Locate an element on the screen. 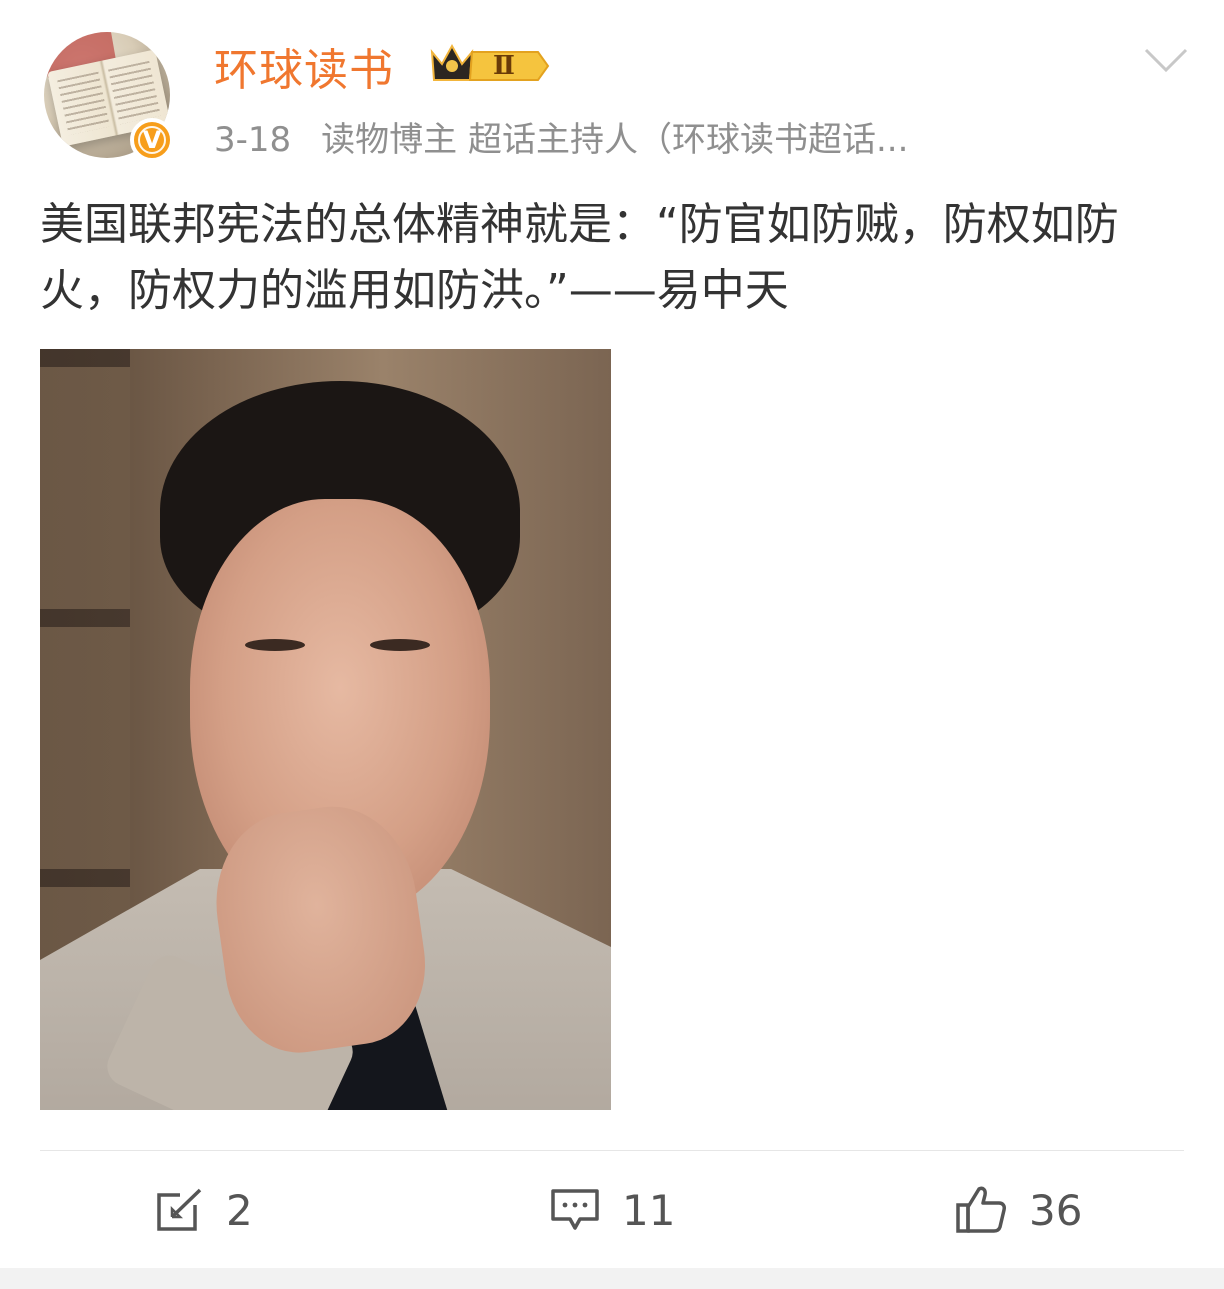 The width and height of the screenshot is (1224, 1289). like-count: 36 is located at coordinates (1056, 1210).